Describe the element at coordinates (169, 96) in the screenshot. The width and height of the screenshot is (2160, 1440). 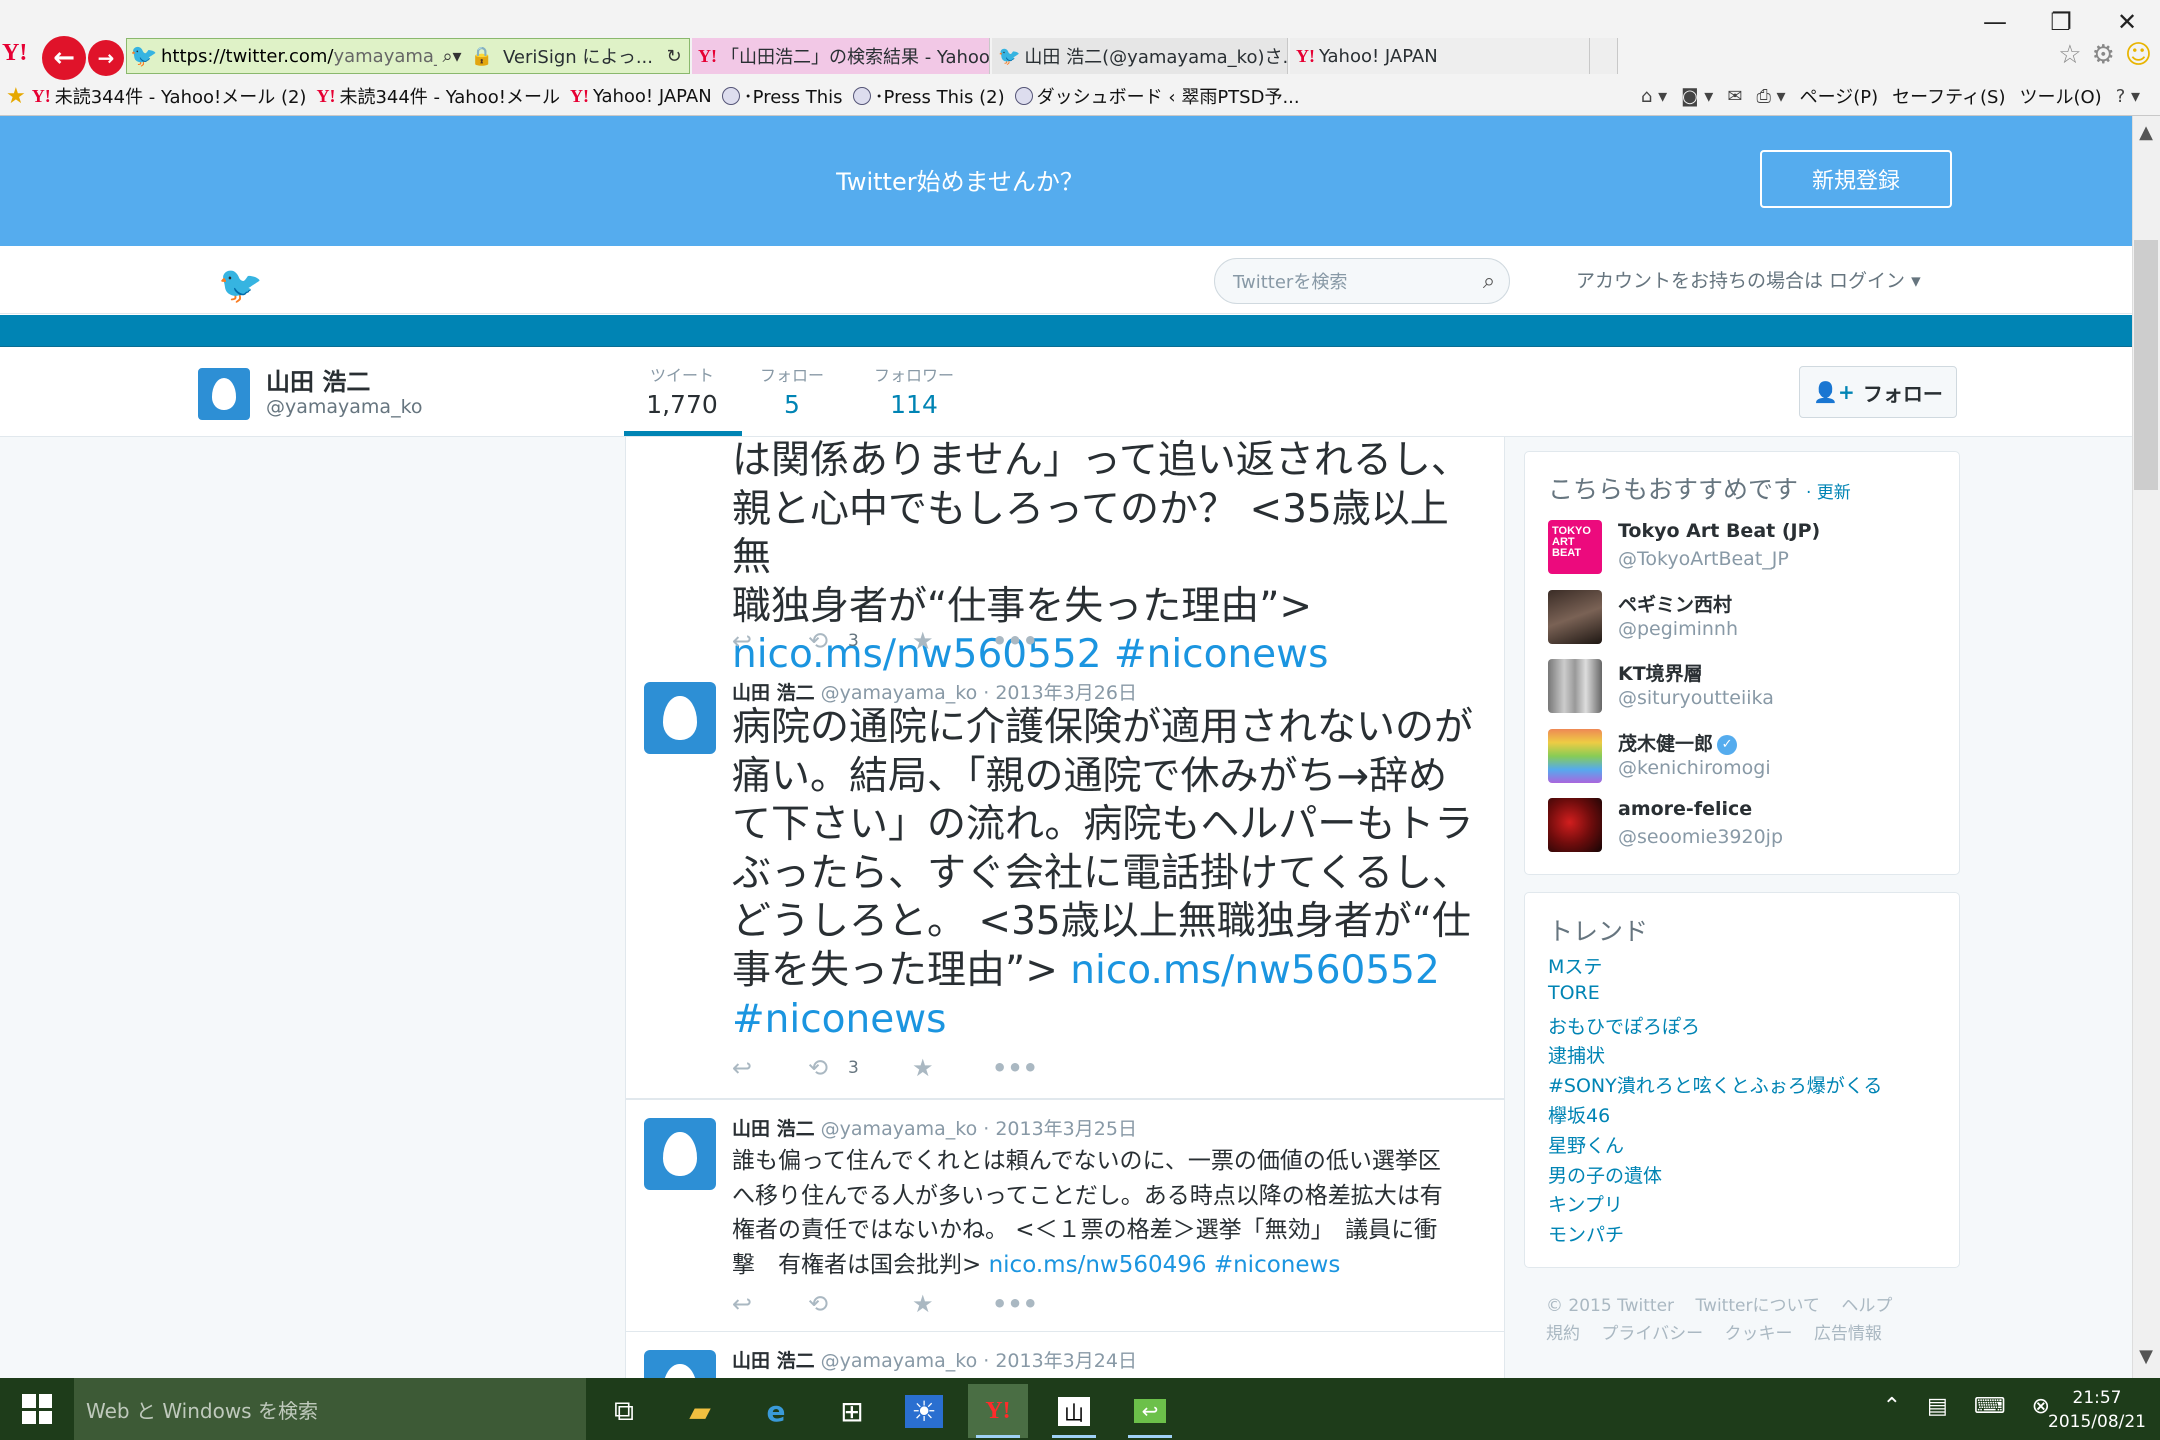
I see `favorite-link: Y! 未読344件 - Yahoo!メール (2)` at that location.